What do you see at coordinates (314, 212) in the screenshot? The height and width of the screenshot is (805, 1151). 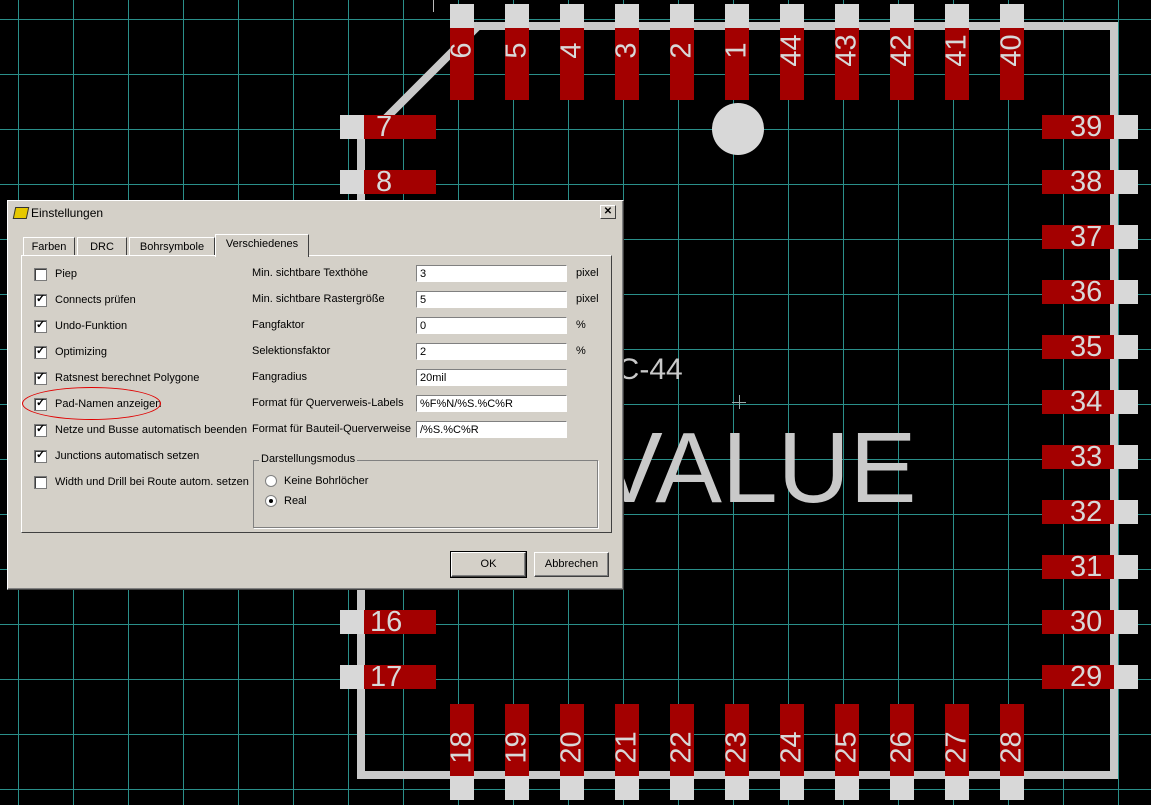 I see `dialog-titlebar: Einstellungen ✕` at bounding box center [314, 212].